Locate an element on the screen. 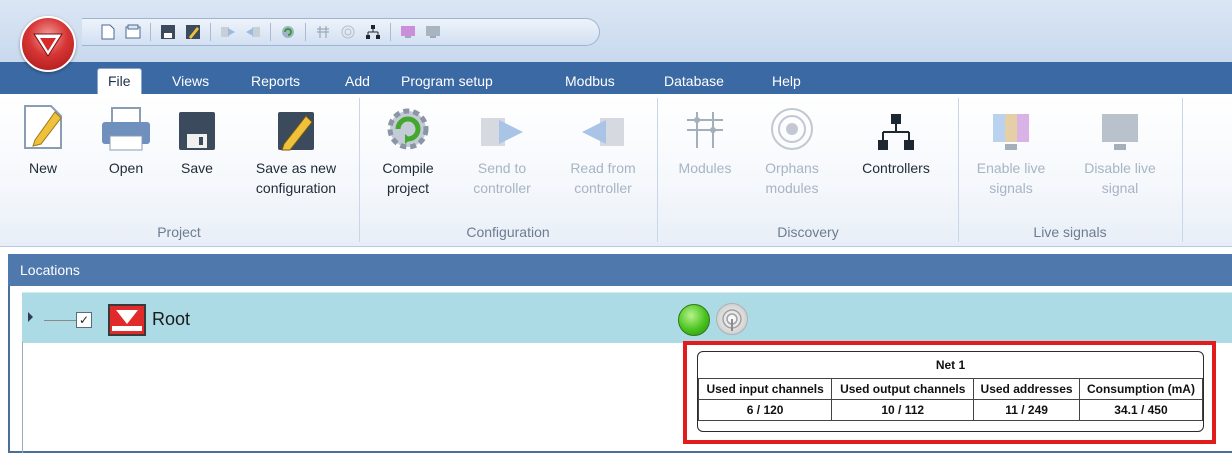 The width and height of the screenshot is (1232, 453). new-file-icon is located at coordinates (108, 32).